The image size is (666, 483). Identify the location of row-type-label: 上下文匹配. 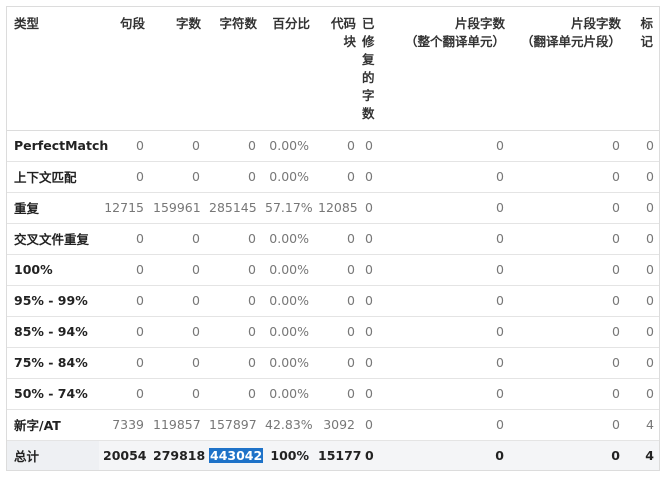
(53, 176).